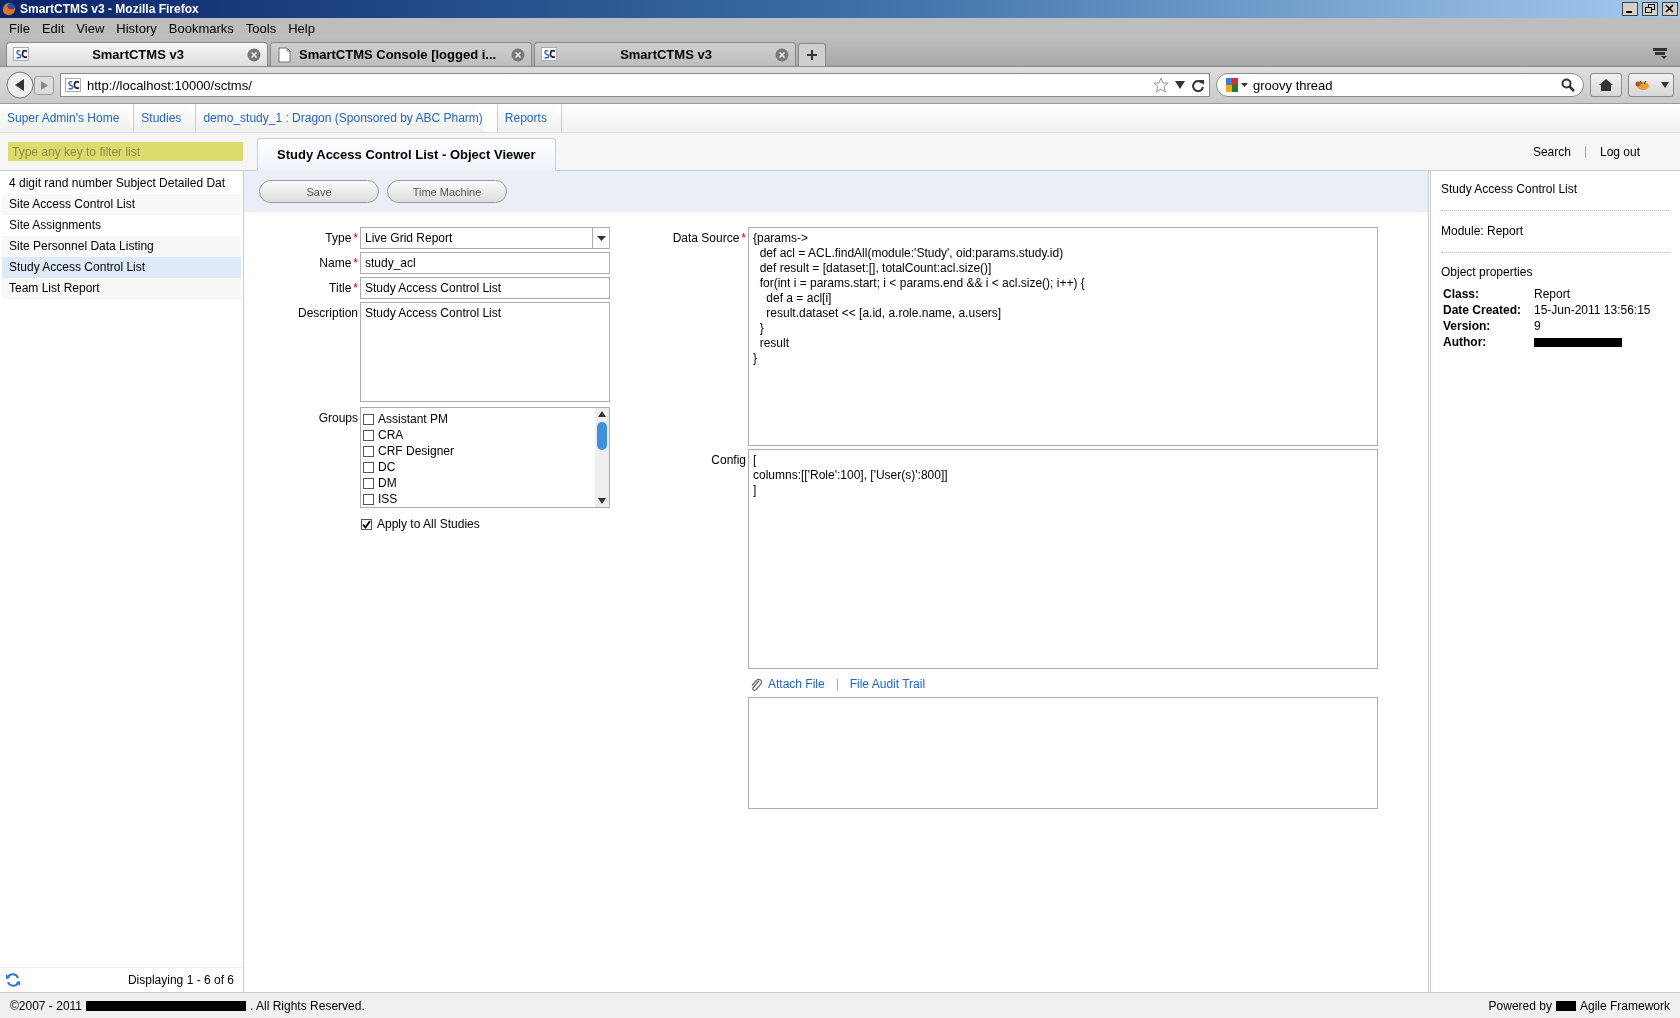  What do you see at coordinates (416, 451) in the screenshot?
I see `checkbox-label: CRF Designer` at bounding box center [416, 451].